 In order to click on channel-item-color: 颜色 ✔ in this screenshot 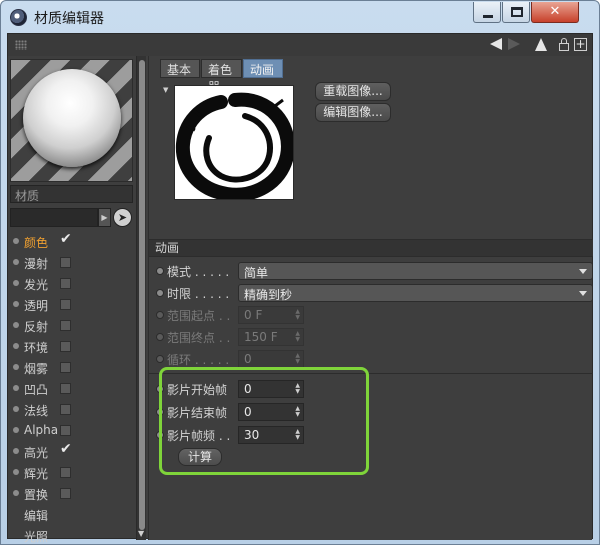, I will do `click(71, 241)`.